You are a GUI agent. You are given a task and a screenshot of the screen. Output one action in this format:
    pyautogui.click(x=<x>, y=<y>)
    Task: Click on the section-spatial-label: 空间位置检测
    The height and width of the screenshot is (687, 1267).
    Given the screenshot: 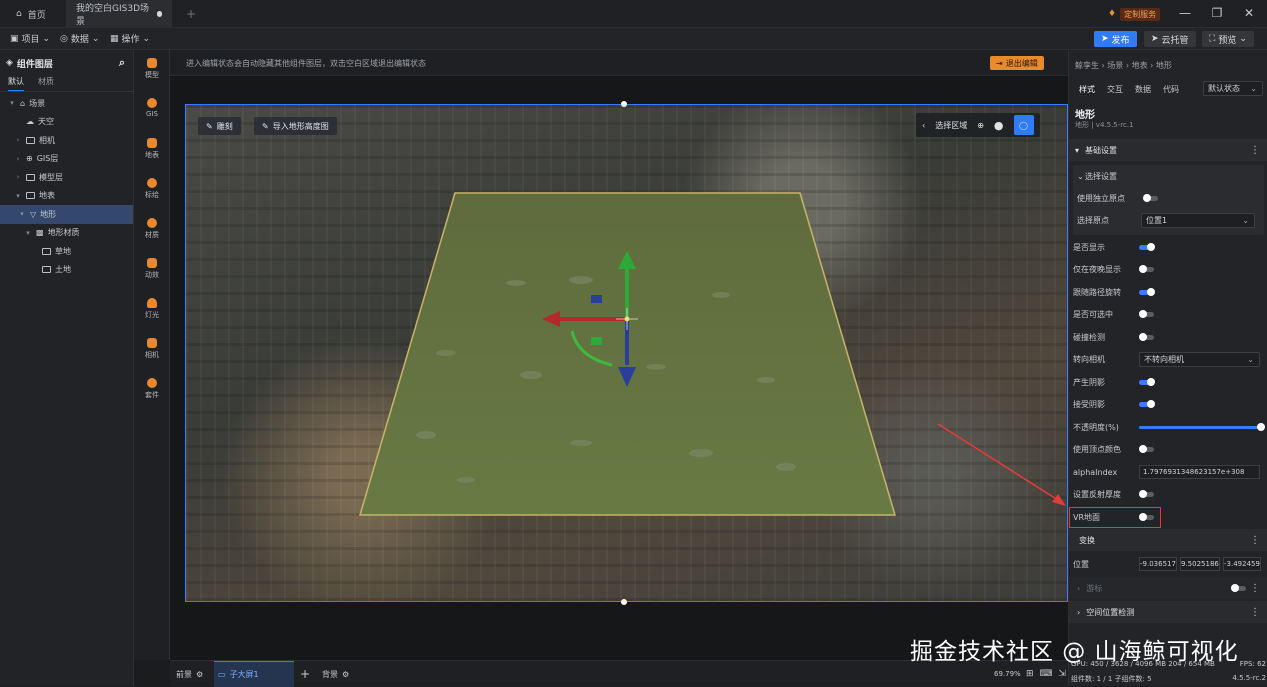 What is the action you would take?
    pyautogui.click(x=1110, y=612)
    